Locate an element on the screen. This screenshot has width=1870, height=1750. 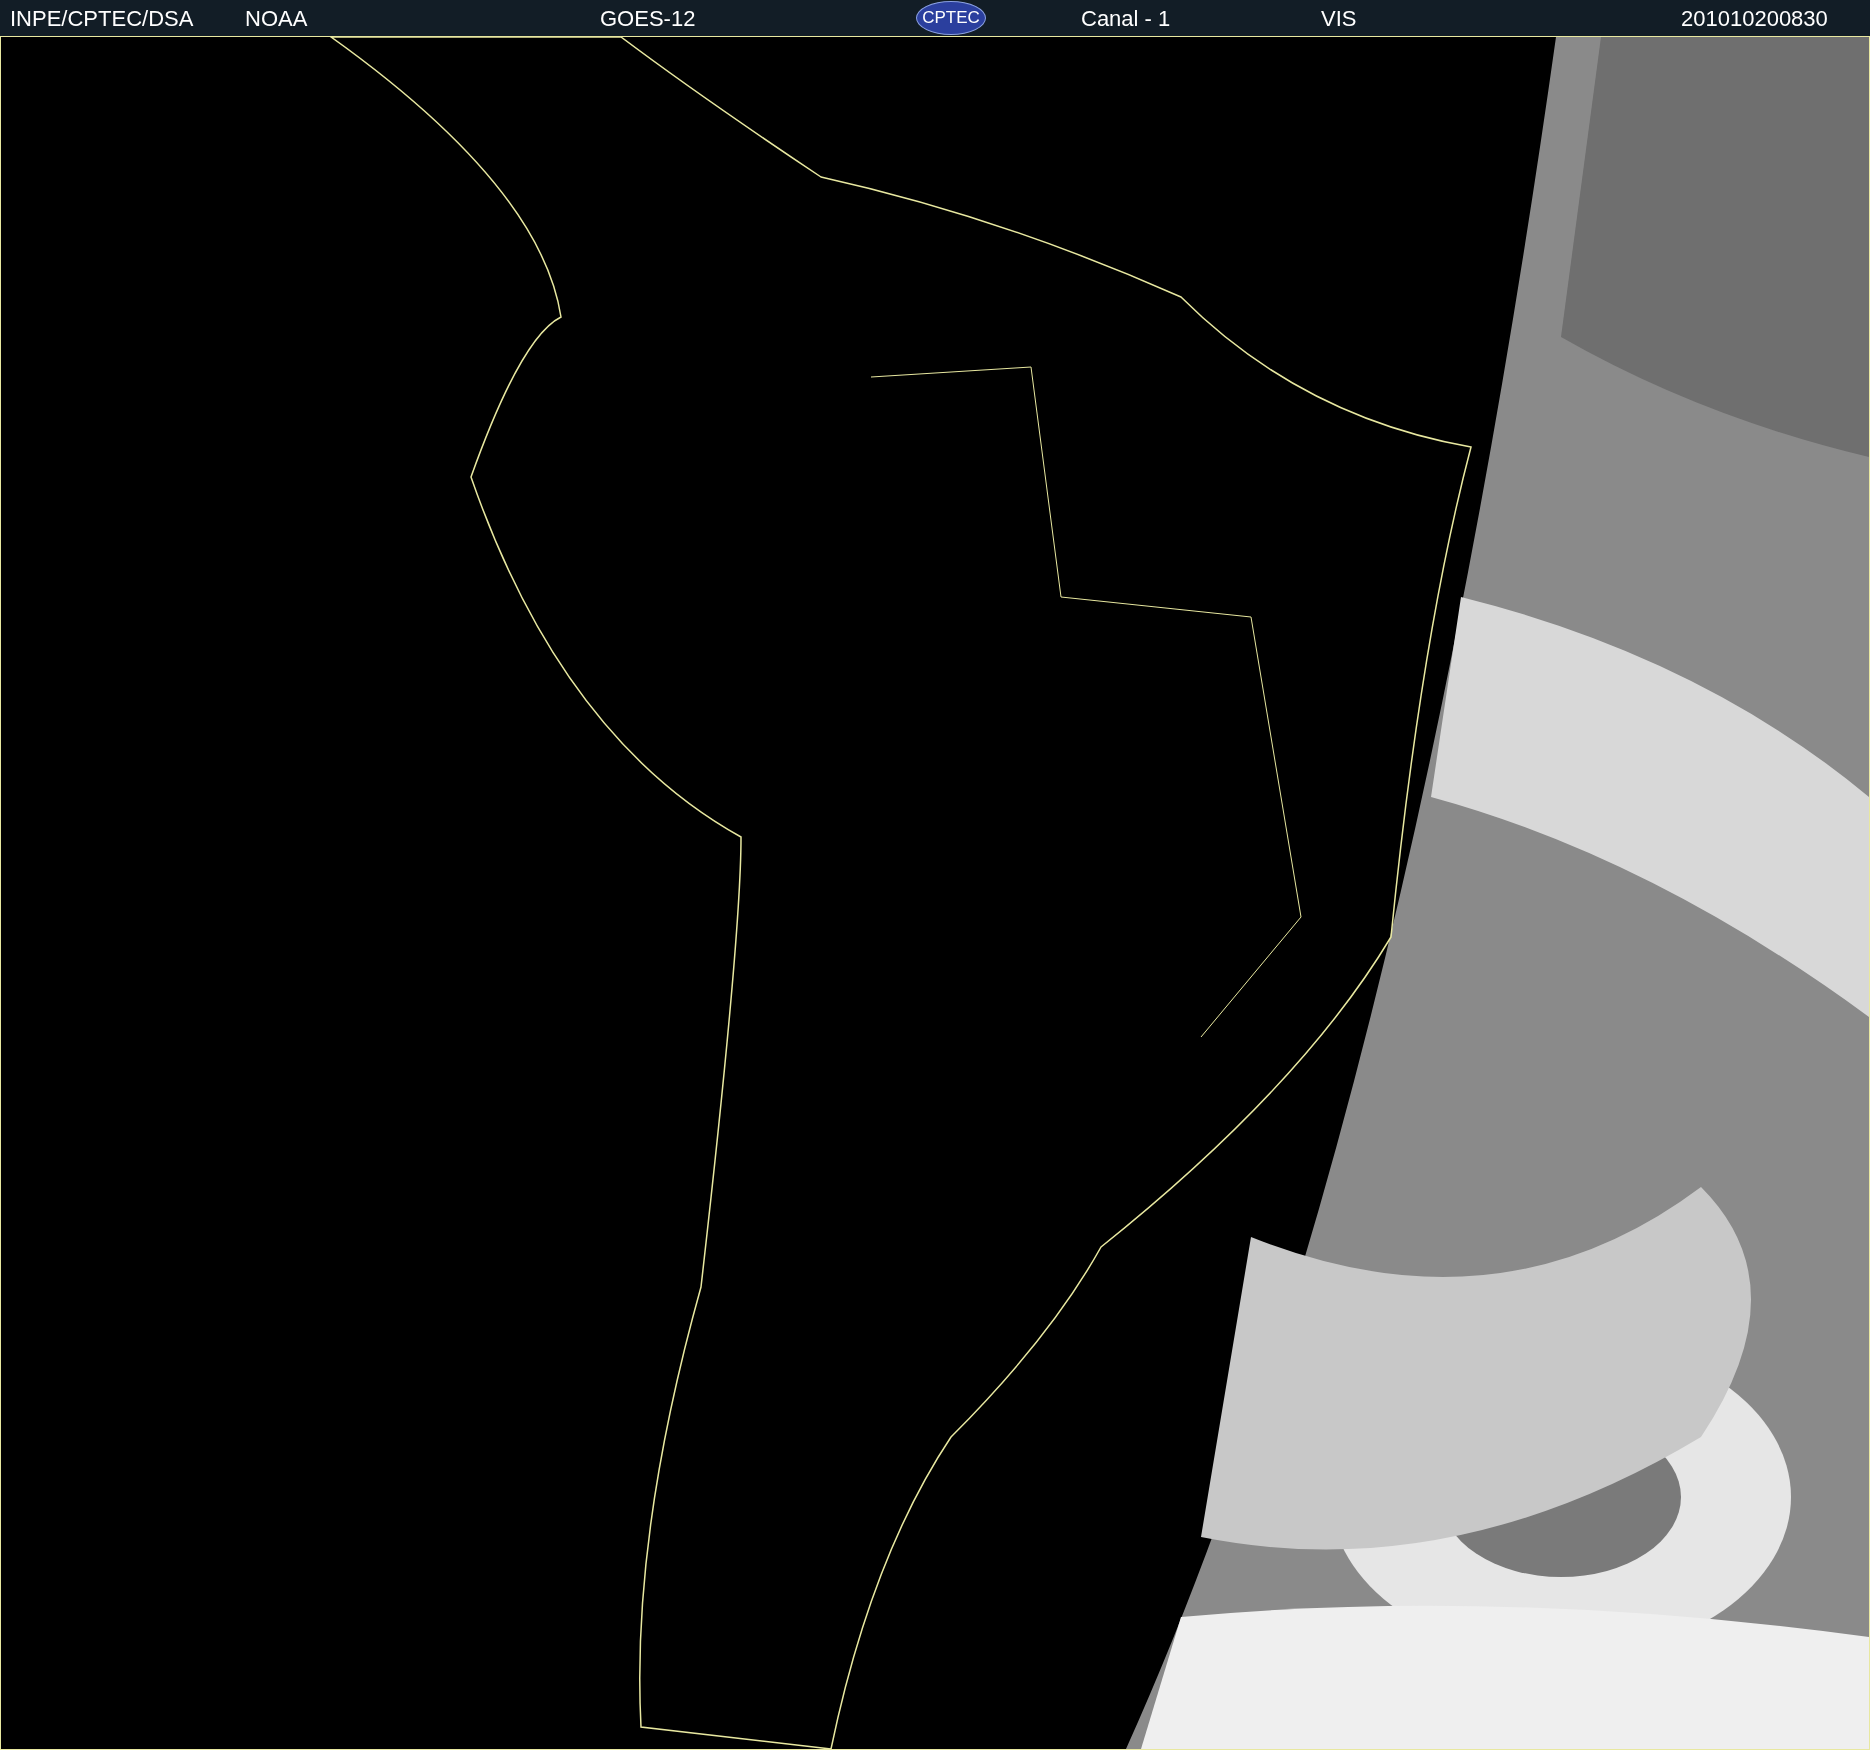
source-label: INPE/CPTEC/DSA is located at coordinates (102, 18).